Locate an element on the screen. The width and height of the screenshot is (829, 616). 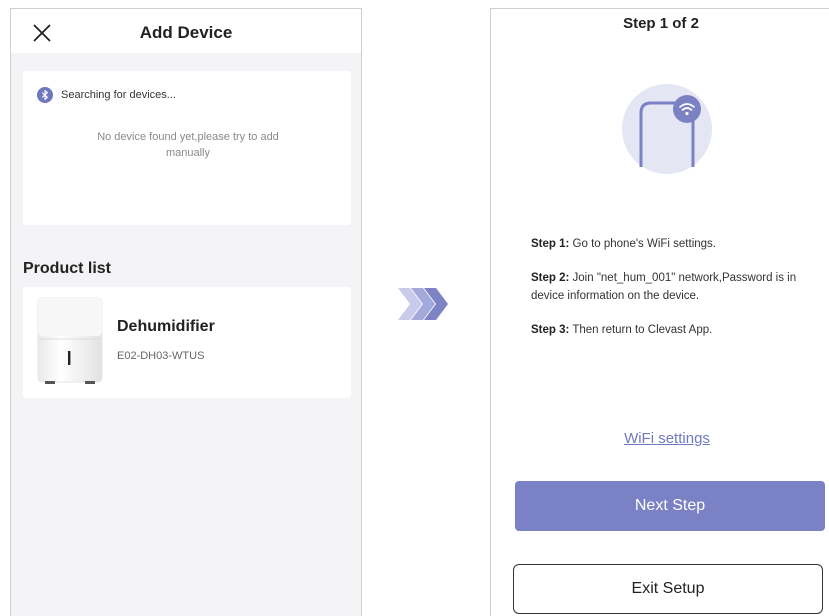
product-list-heading: Product list is located at coordinates (67, 268).